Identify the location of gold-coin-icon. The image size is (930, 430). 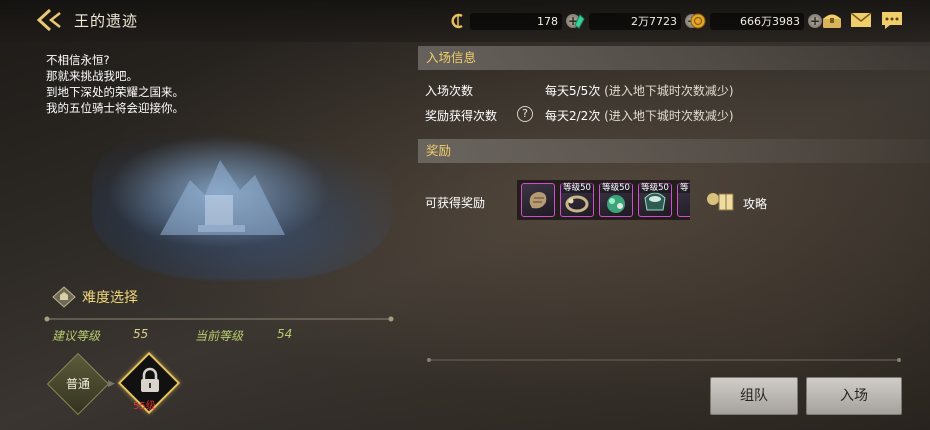
(698, 21).